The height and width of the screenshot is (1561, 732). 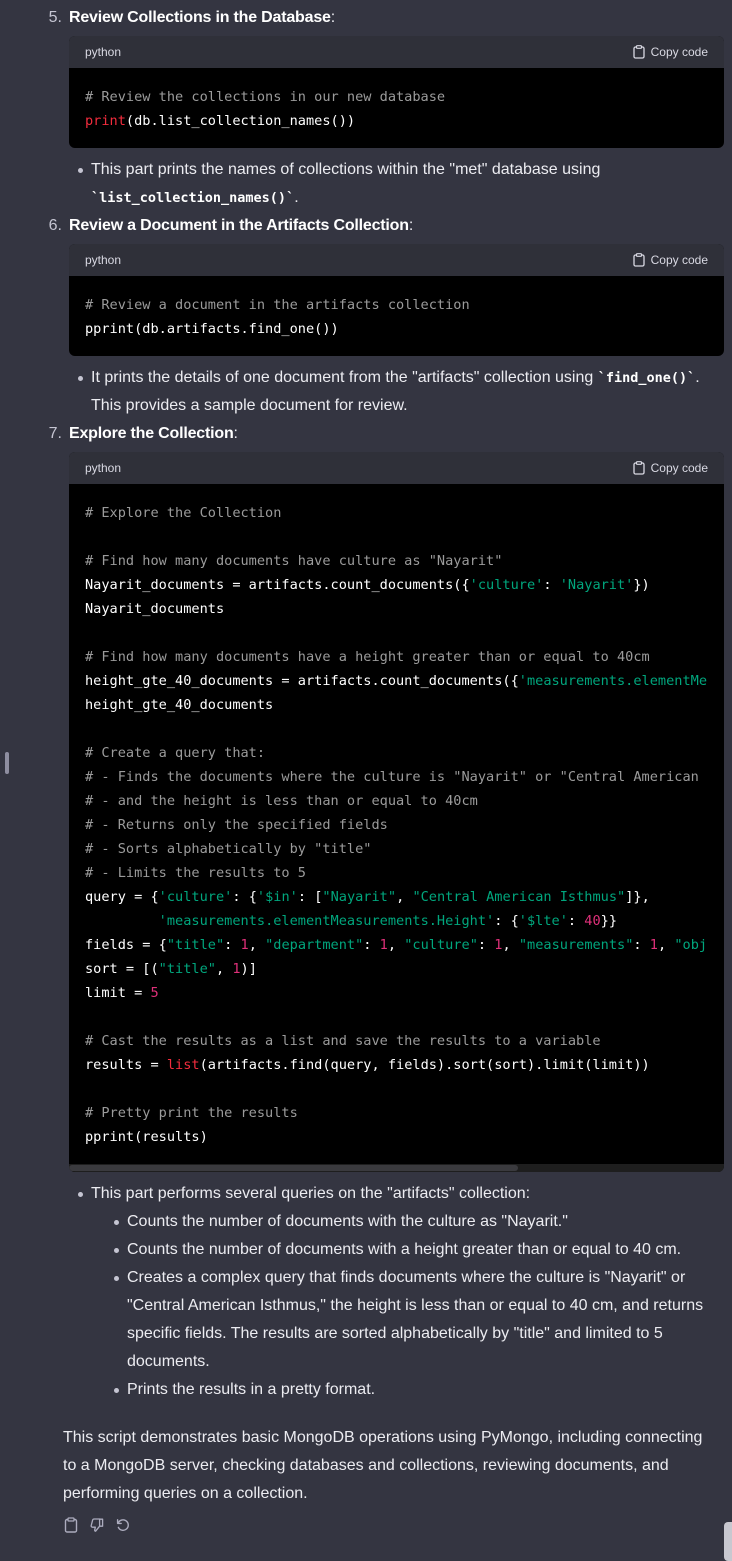 What do you see at coordinates (236, 969) in the screenshot?
I see `code-token: 1` at bounding box center [236, 969].